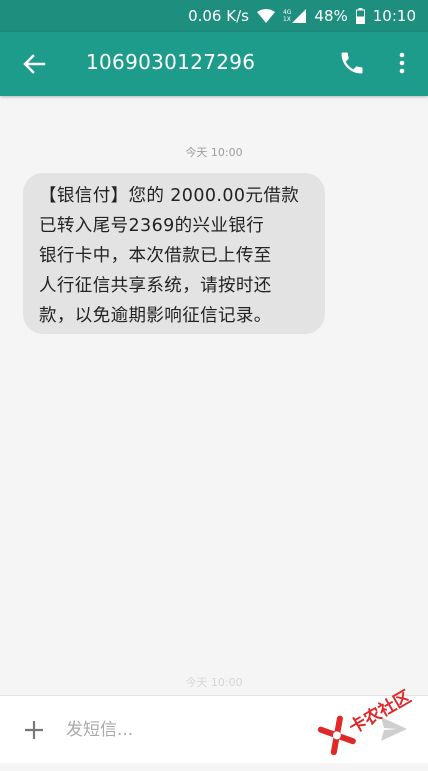 Image resolution: width=428 pixels, height=771 pixels. What do you see at coordinates (360, 16) in the screenshot?
I see `battery-icon` at bounding box center [360, 16].